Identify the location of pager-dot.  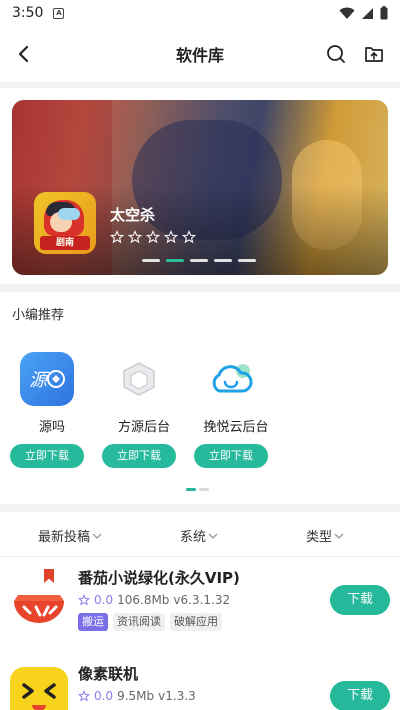
(204, 489).